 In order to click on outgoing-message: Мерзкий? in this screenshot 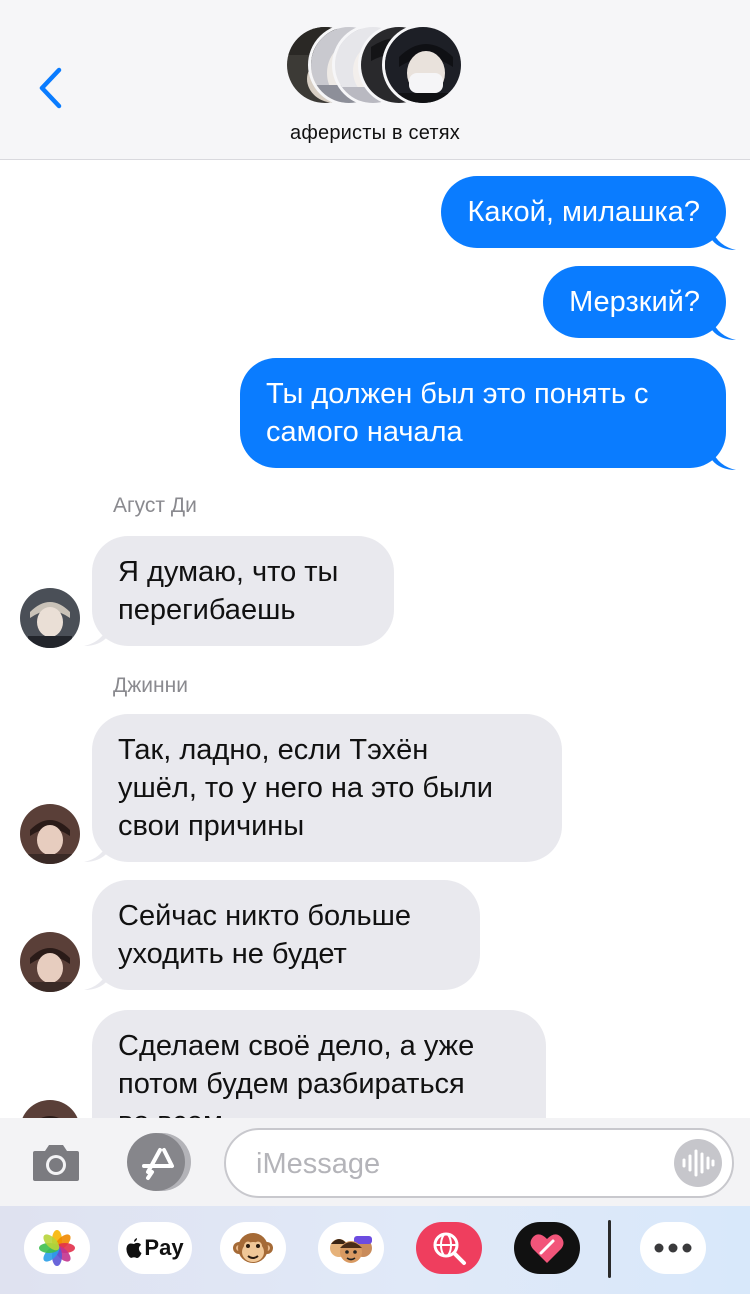, I will do `click(634, 302)`.